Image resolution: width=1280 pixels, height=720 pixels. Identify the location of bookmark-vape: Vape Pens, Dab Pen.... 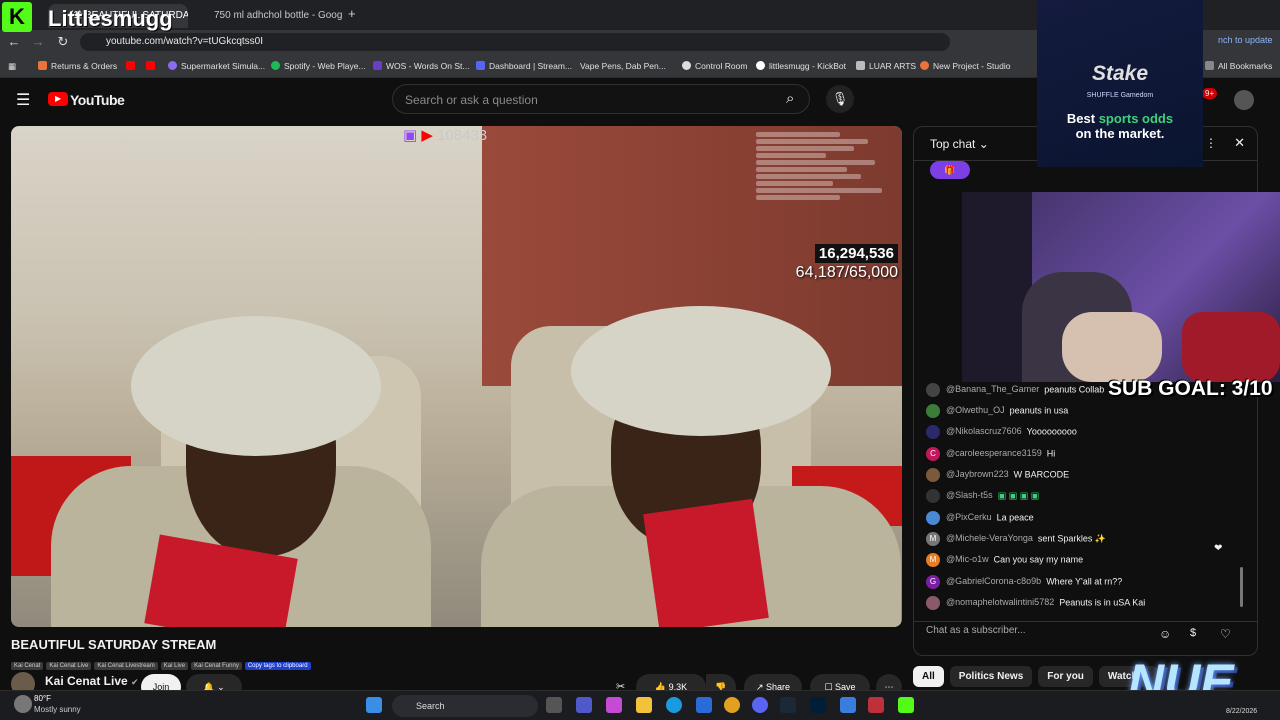
(623, 66).